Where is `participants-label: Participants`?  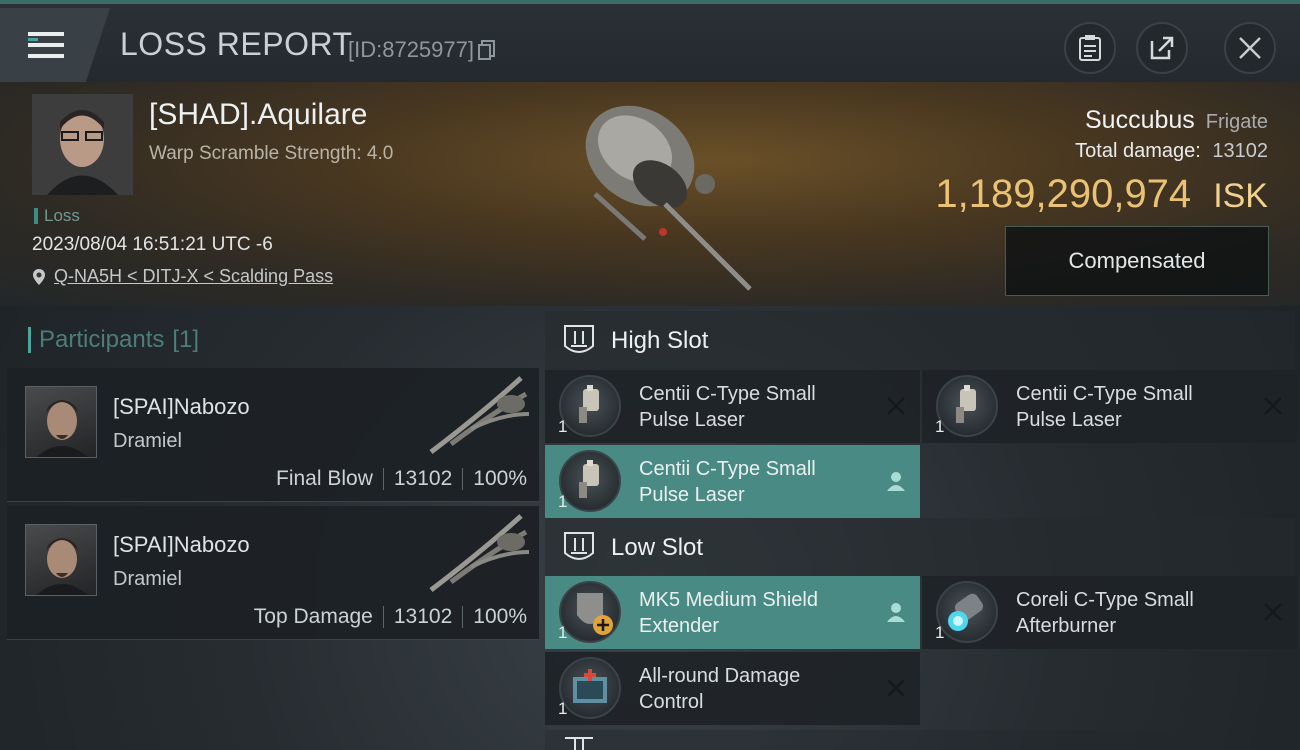
participants-label: Participants is located at coordinates (102, 339).